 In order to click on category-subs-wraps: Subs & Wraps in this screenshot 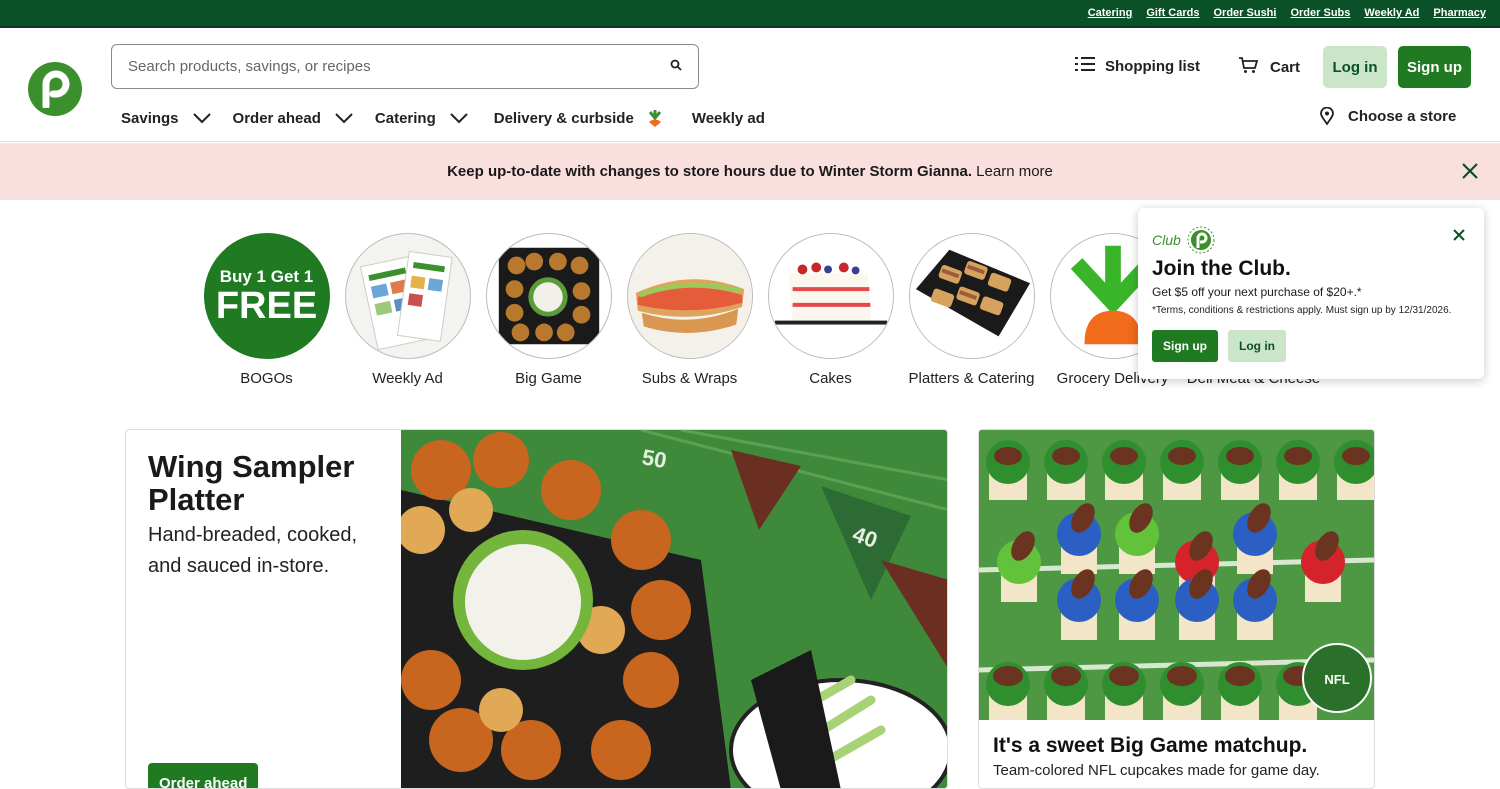, I will do `click(689, 311)`.